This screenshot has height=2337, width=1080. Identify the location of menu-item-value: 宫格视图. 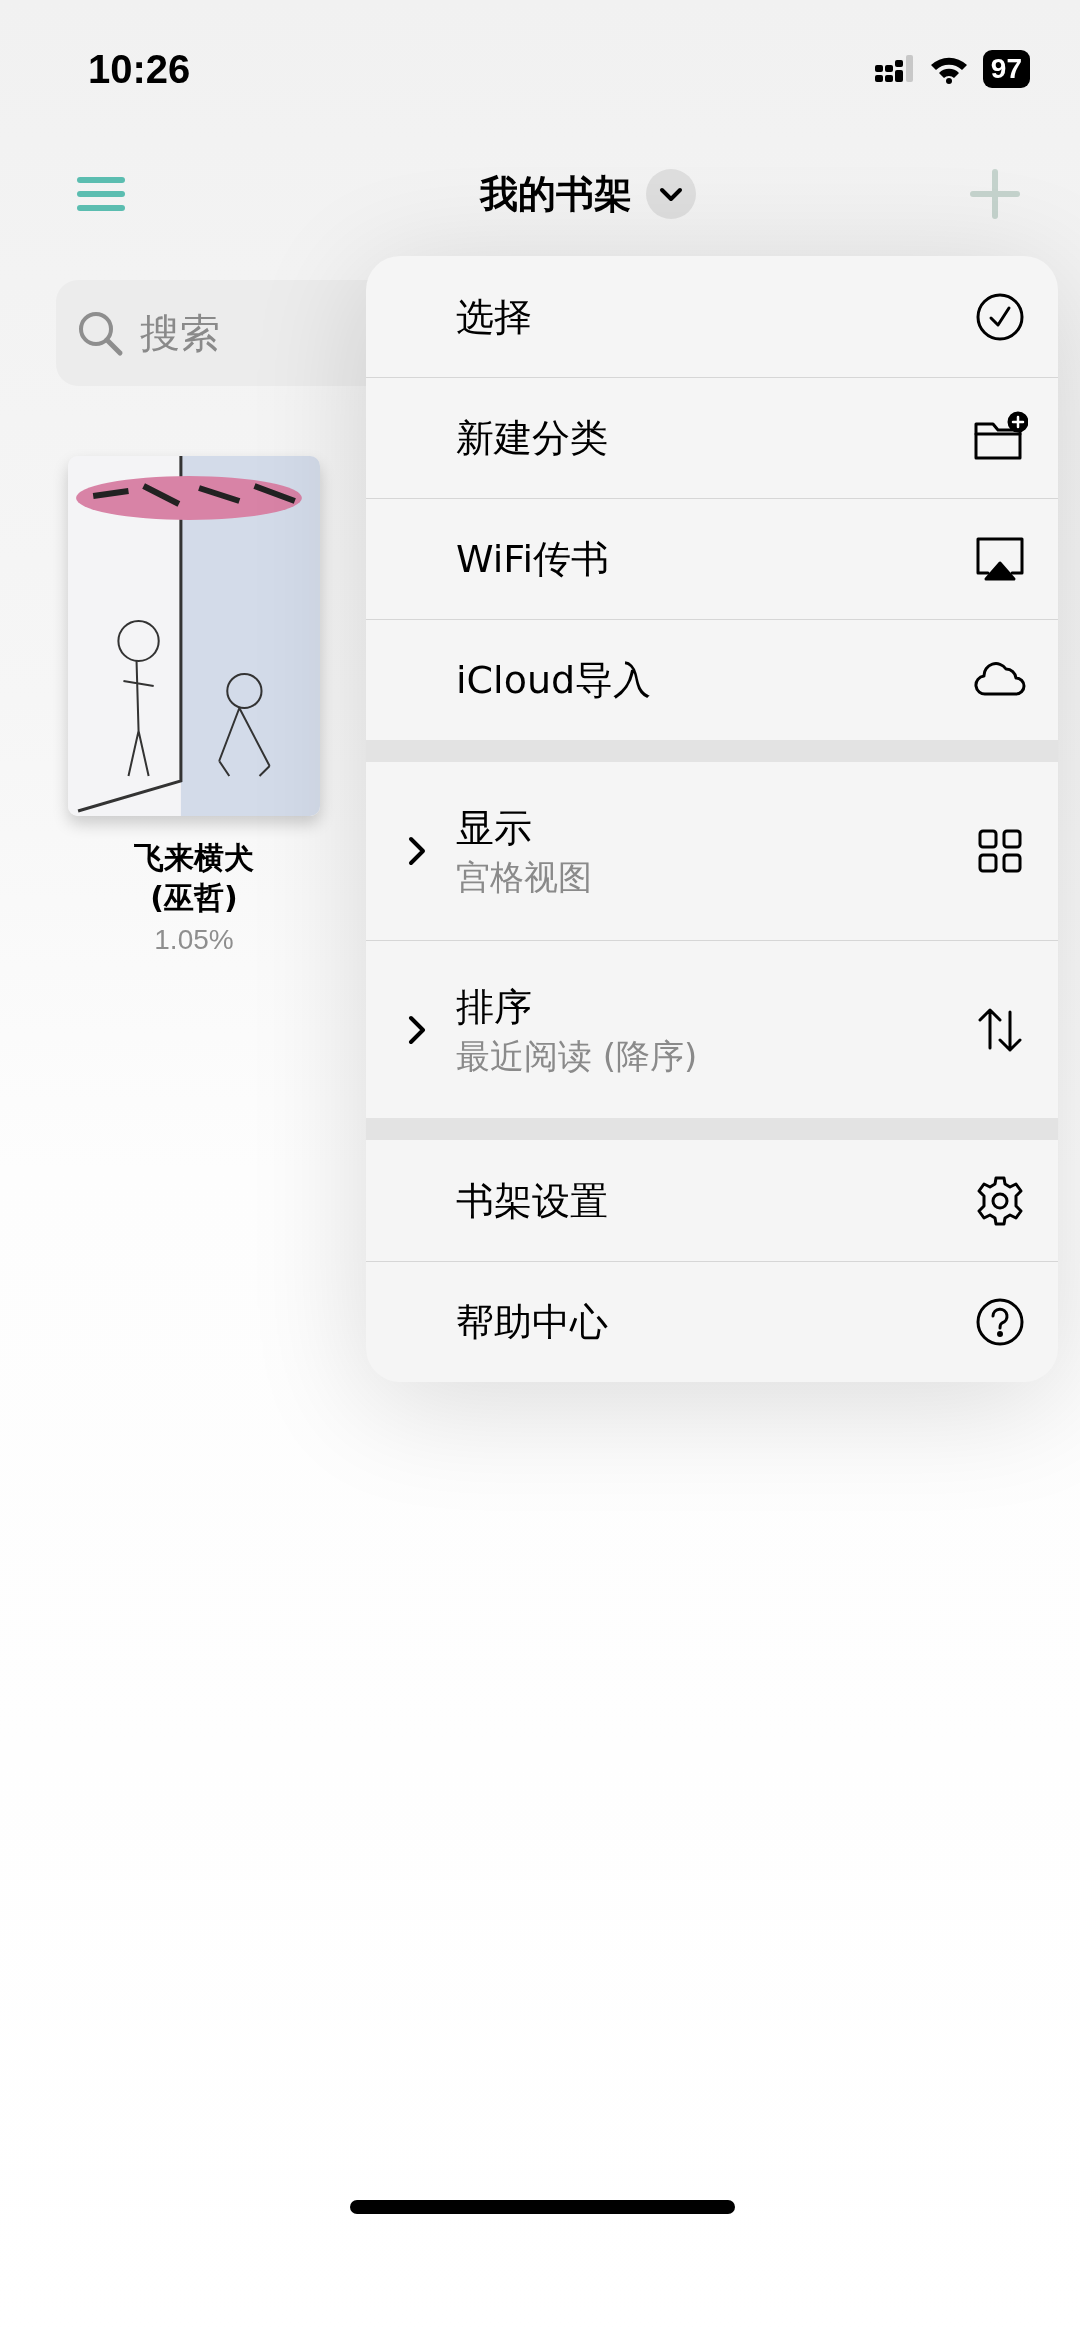
(524, 877).